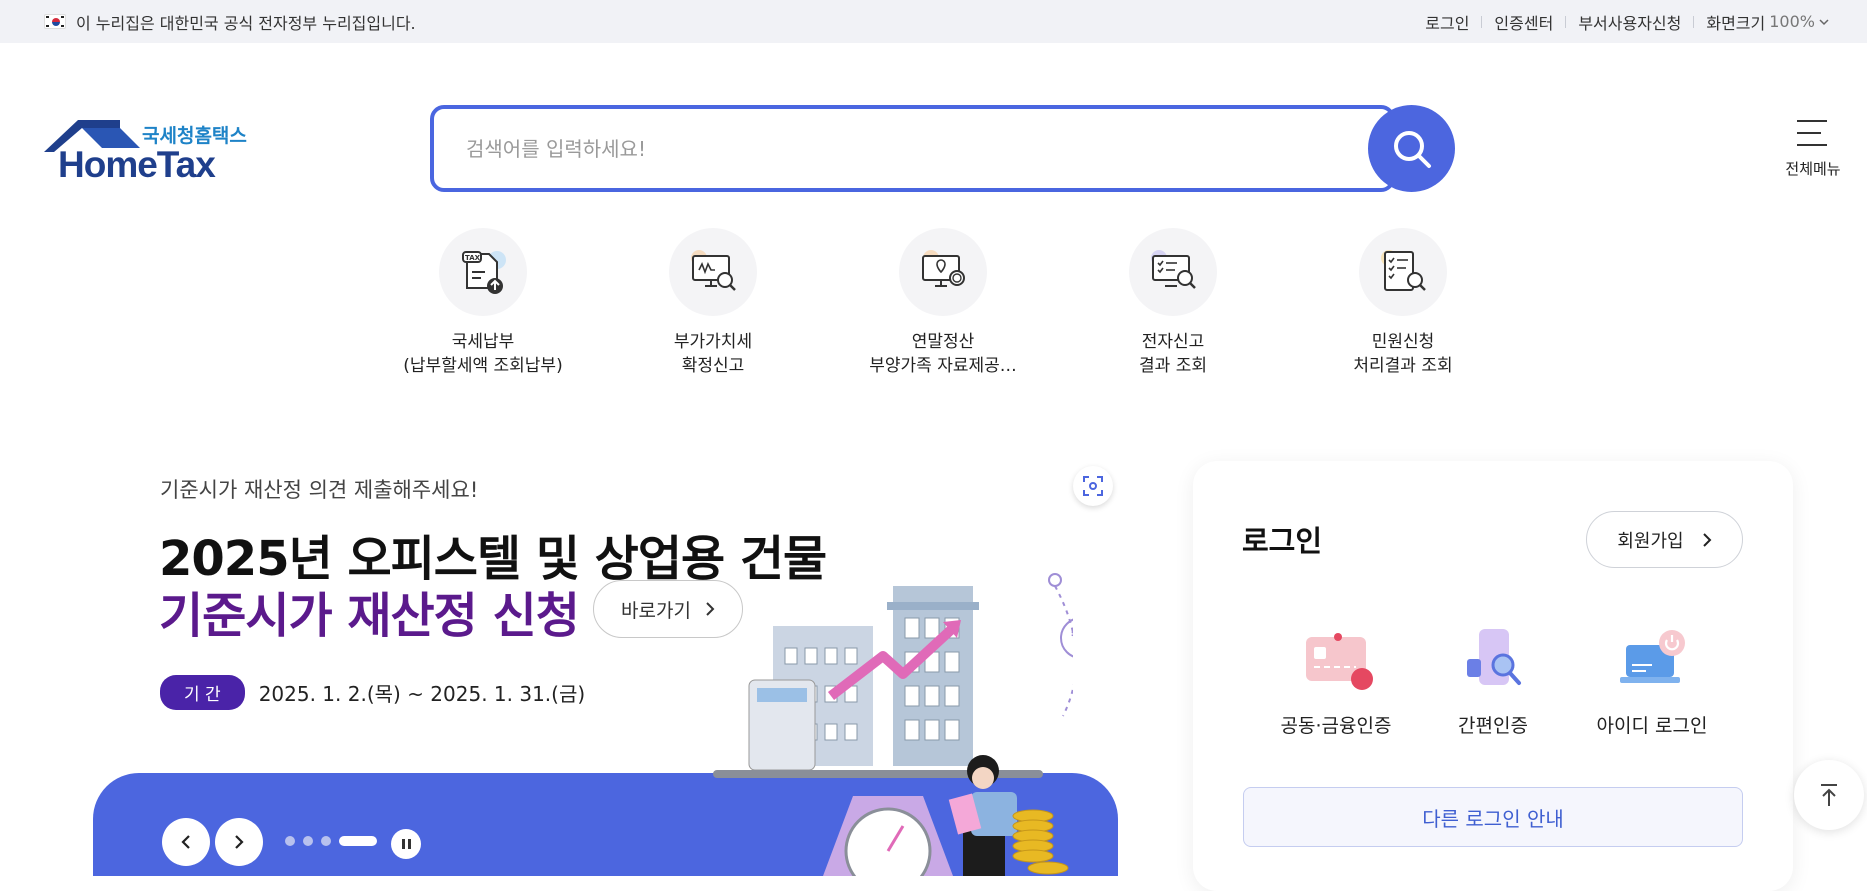  Describe the element at coordinates (1629, 22) in the screenshot. I see `dept-user-link: 부서사용자신청` at that location.